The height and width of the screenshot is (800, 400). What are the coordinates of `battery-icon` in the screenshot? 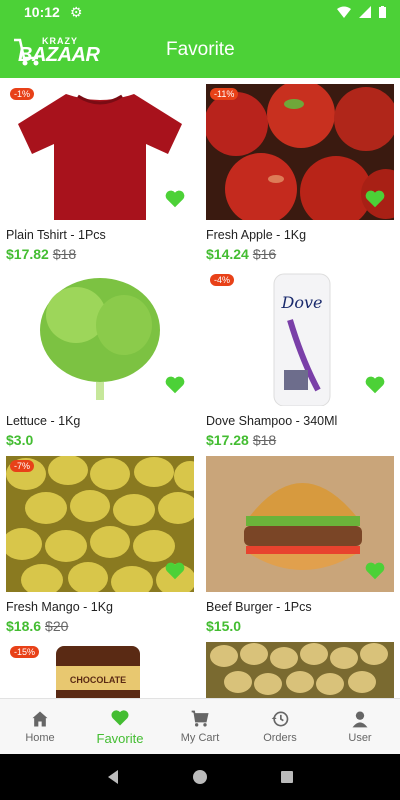 It's located at (382, 12).